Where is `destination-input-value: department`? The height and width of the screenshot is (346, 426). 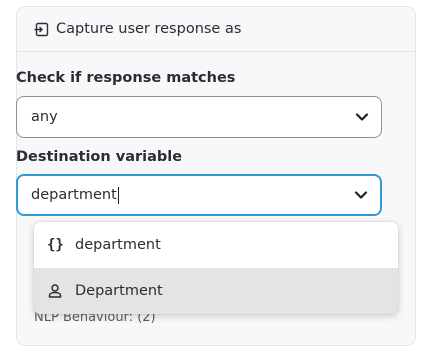
destination-input-value: department is located at coordinates (74, 195).